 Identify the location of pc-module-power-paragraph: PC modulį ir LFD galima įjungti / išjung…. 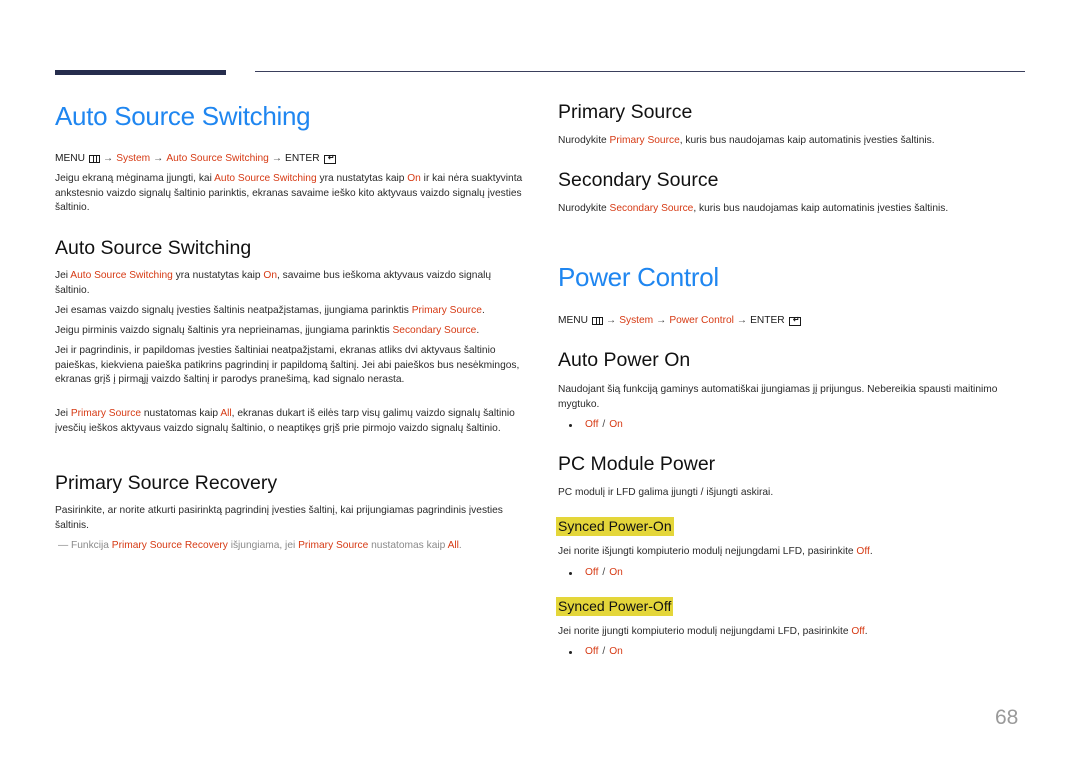
(666, 492).